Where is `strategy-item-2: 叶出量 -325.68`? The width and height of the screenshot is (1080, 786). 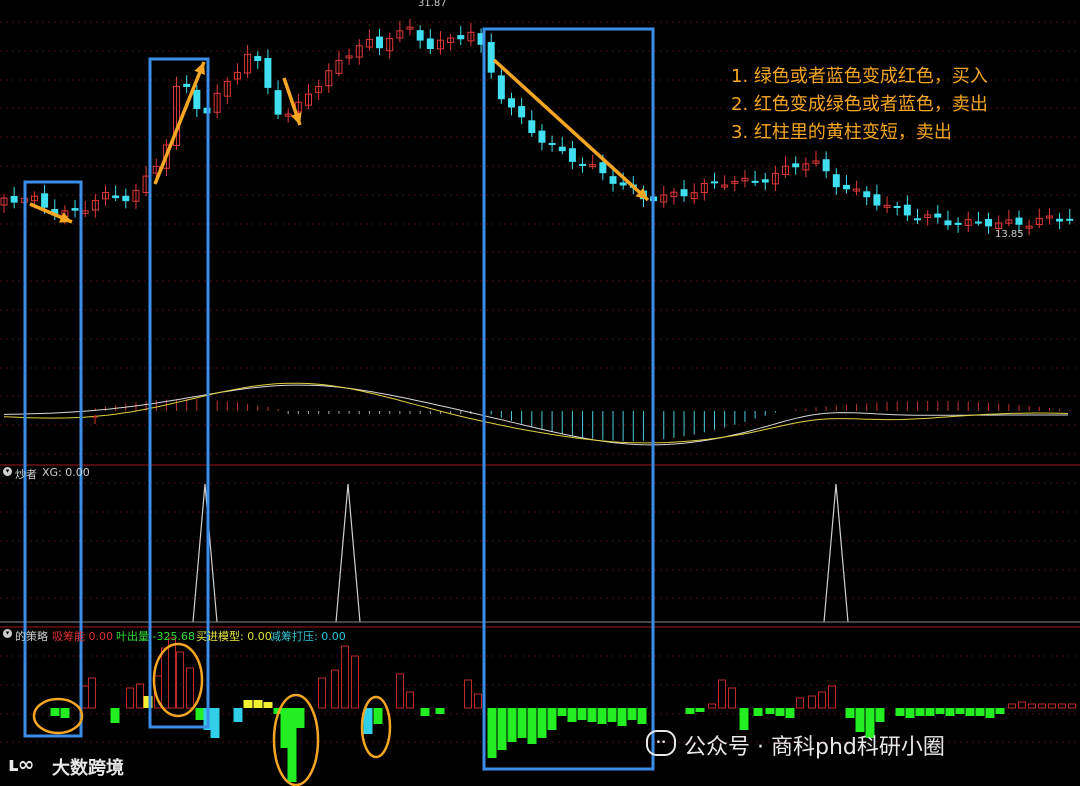 strategy-item-2: 叶出量 -325.68 is located at coordinates (155, 636).